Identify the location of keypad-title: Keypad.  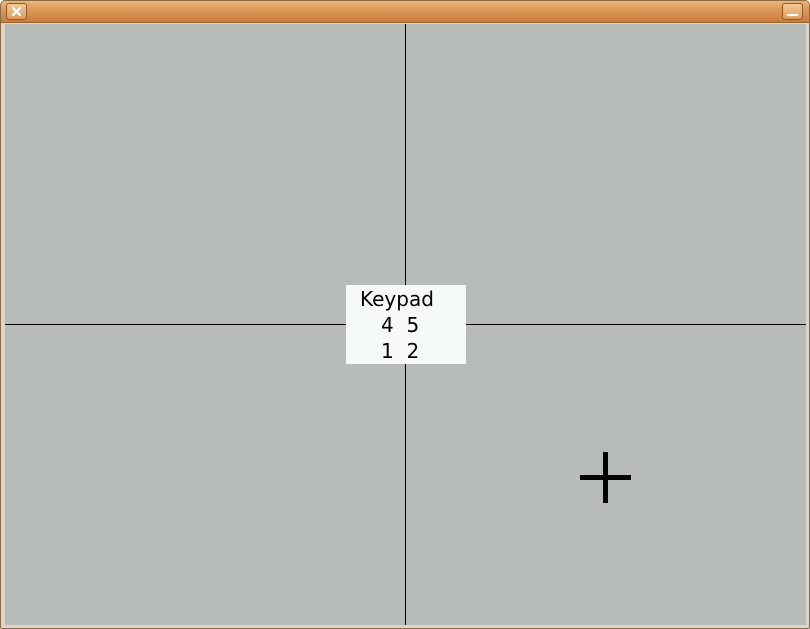
(397, 299).